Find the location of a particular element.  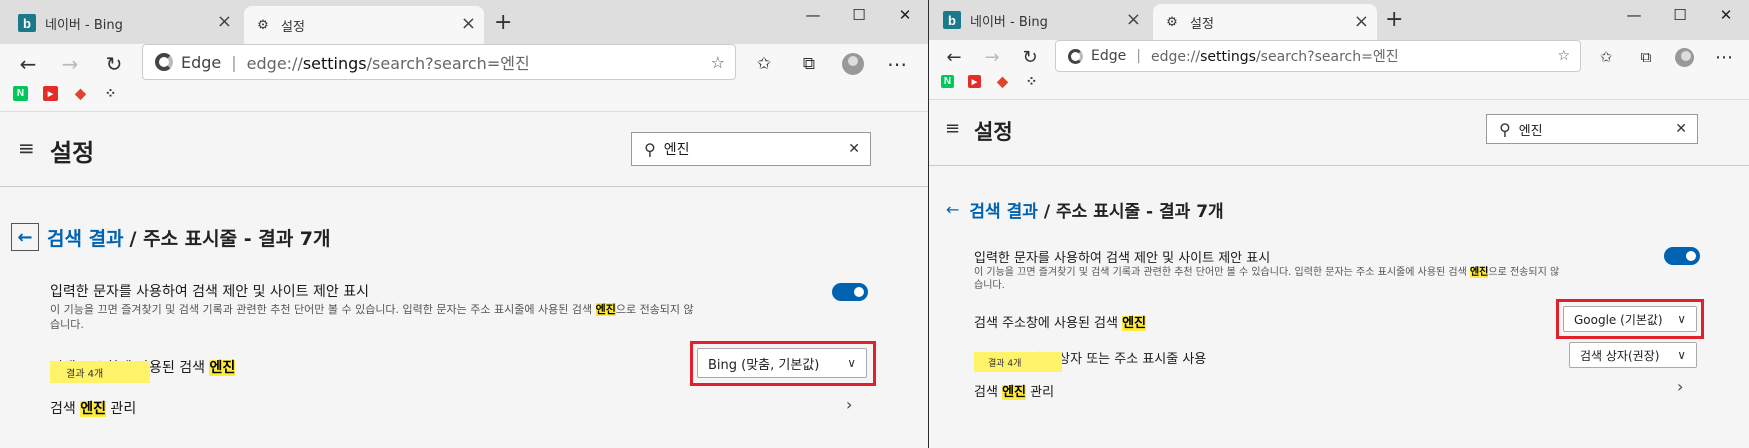

avatar-icon is located at coordinates (853, 64).